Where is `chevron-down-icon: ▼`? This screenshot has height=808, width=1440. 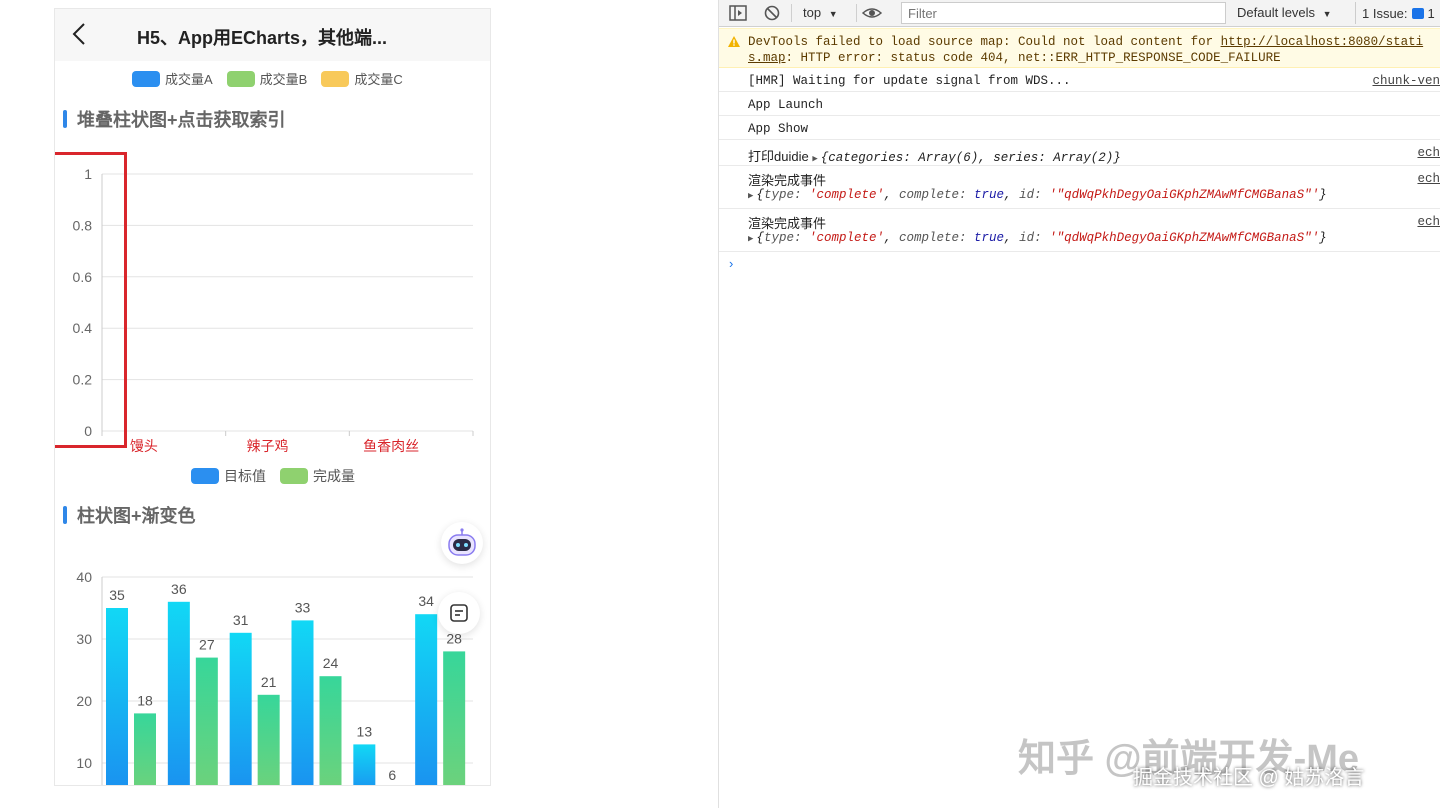 chevron-down-icon: ▼ is located at coordinates (833, 14).